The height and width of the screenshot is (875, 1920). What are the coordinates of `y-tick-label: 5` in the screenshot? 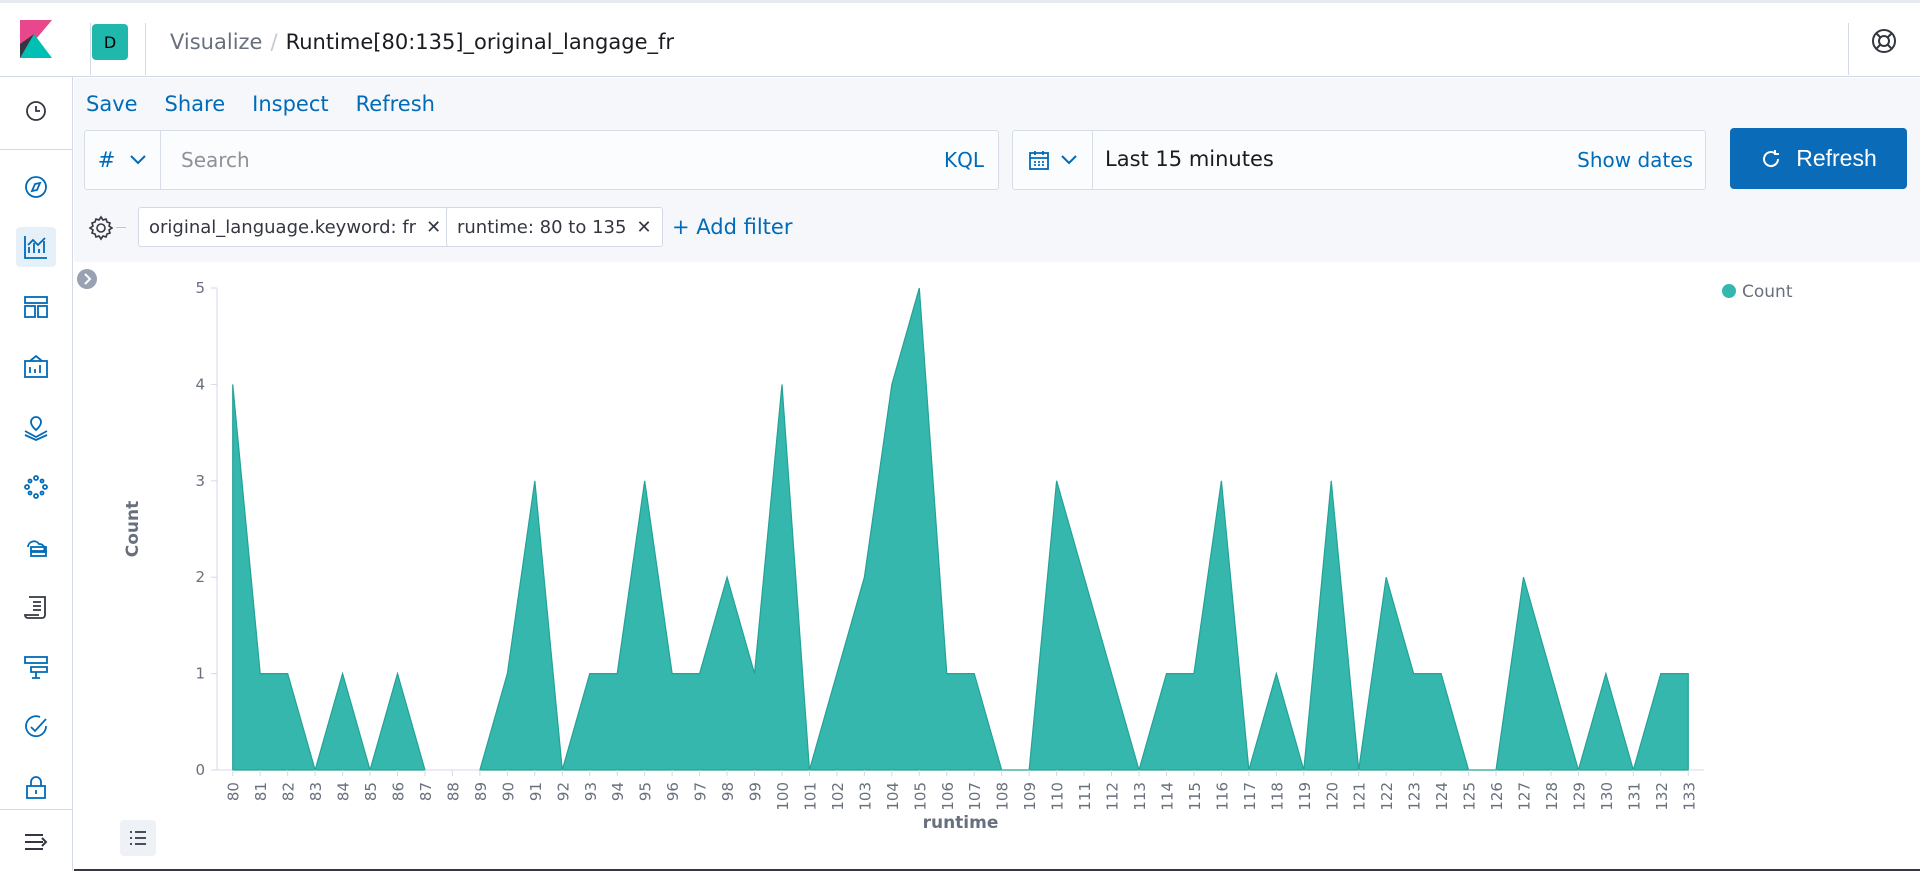 It's located at (200, 288).